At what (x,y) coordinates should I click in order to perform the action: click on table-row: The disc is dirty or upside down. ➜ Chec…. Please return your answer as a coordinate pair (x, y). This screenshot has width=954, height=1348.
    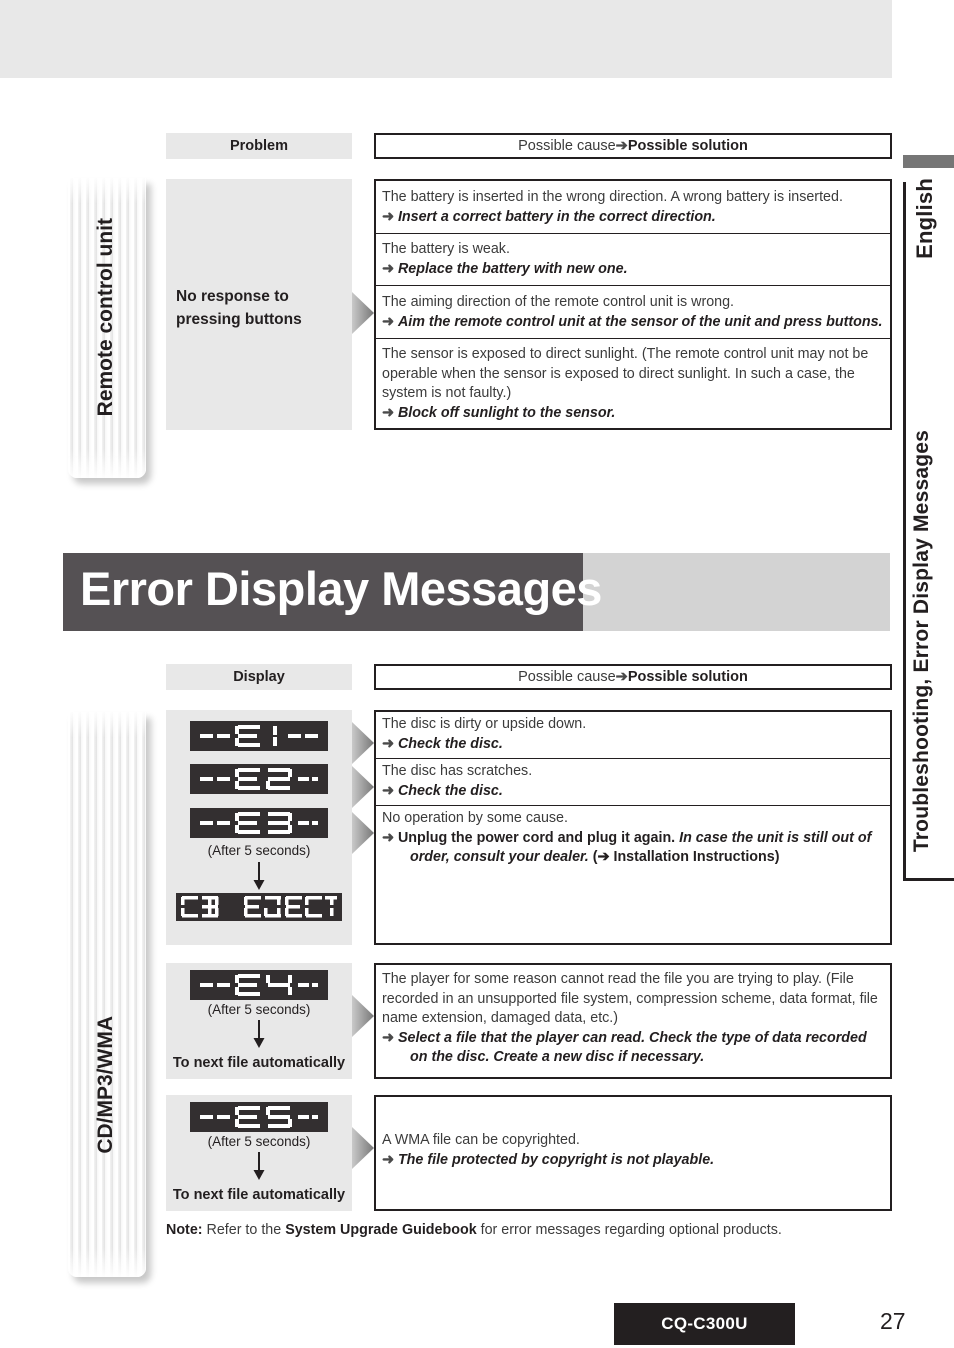
    Looking at the image, I should click on (632, 734).